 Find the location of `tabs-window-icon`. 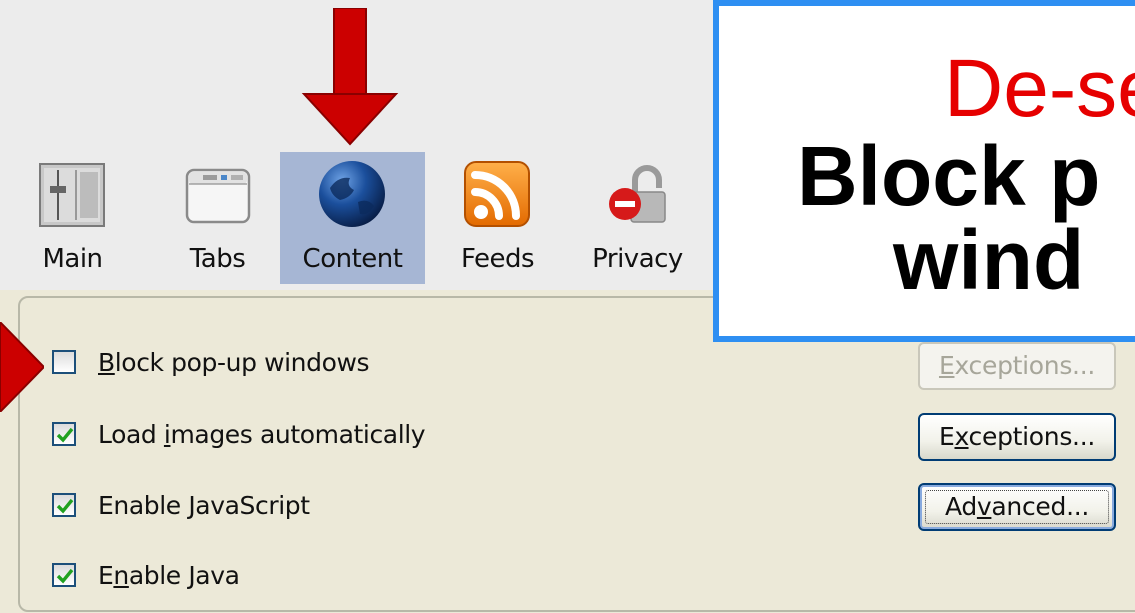

tabs-window-icon is located at coordinates (218, 196).